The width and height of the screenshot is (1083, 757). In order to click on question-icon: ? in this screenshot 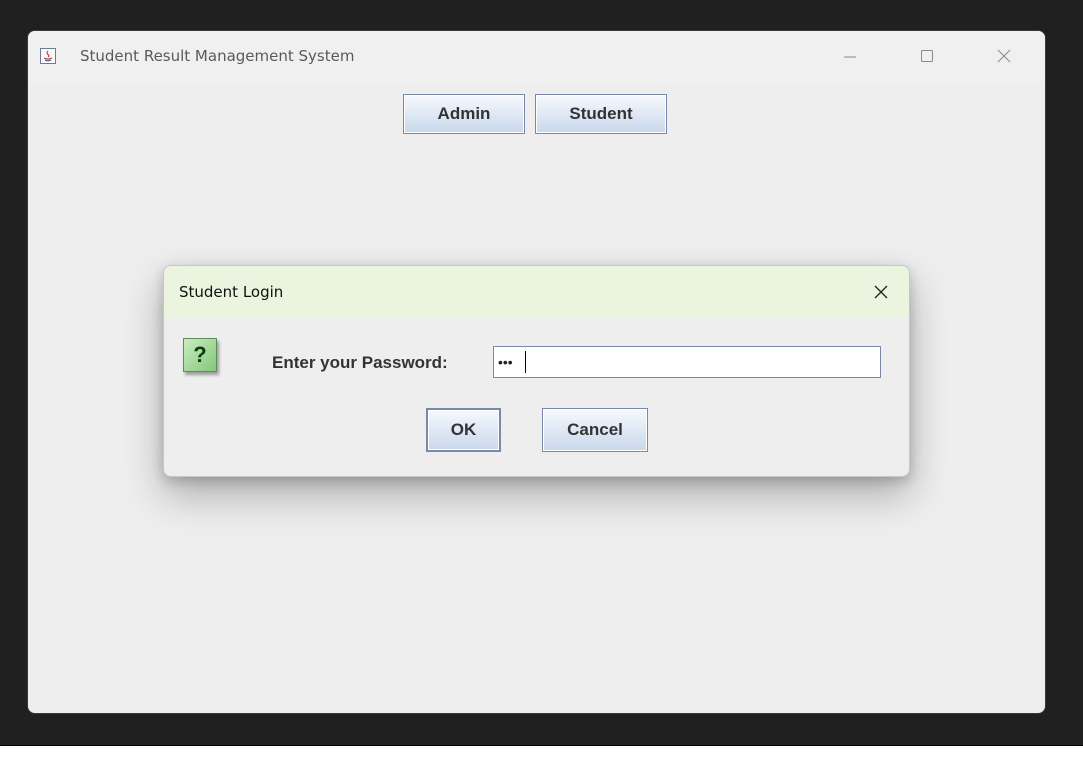, I will do `click(200, 355)`.